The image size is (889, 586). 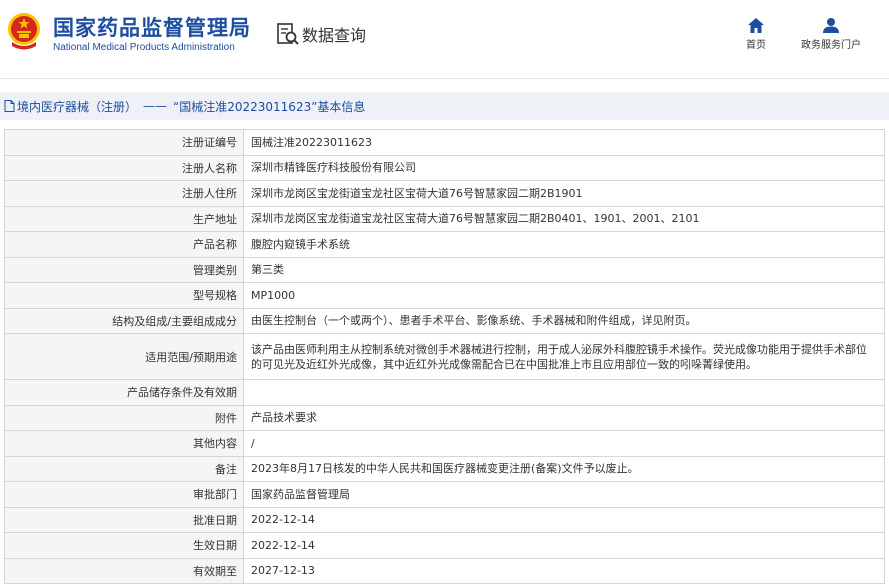 What do you see at coordinates (124, 193) in the screenshot?
I see `field-label: 注册人住所` at bounding box center [124, 193].